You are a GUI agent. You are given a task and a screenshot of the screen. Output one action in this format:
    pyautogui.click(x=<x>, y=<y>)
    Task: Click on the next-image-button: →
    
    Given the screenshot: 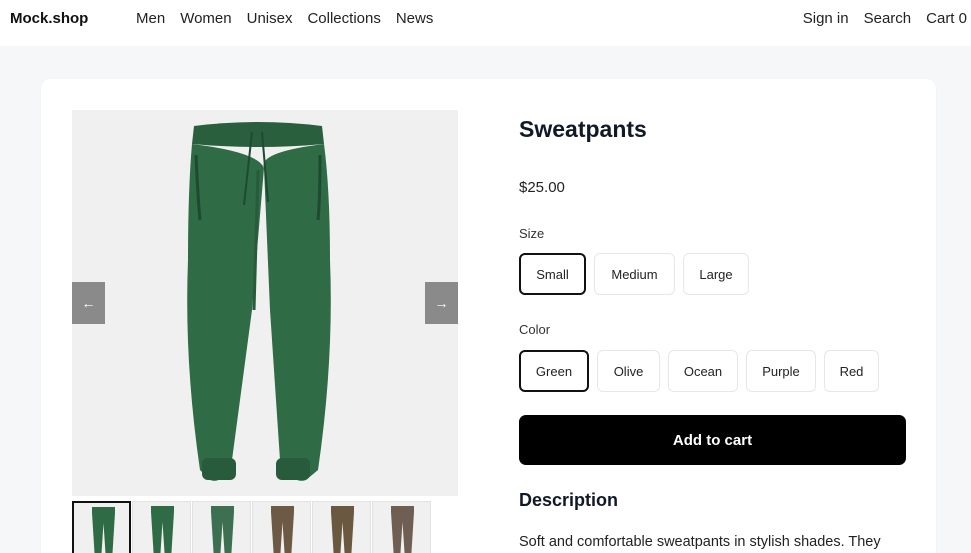 What is the action you would take?
    pyautogui.click(x=441, y=303)
    